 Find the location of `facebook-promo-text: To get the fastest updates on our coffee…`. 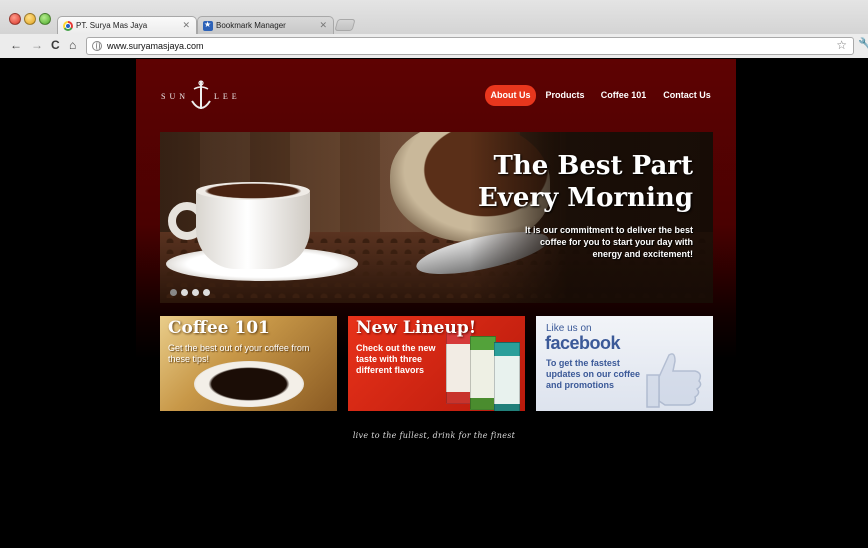

facebook-promo-text: To get the fastest updates on our coffee… is located at coordinates (593, 374).